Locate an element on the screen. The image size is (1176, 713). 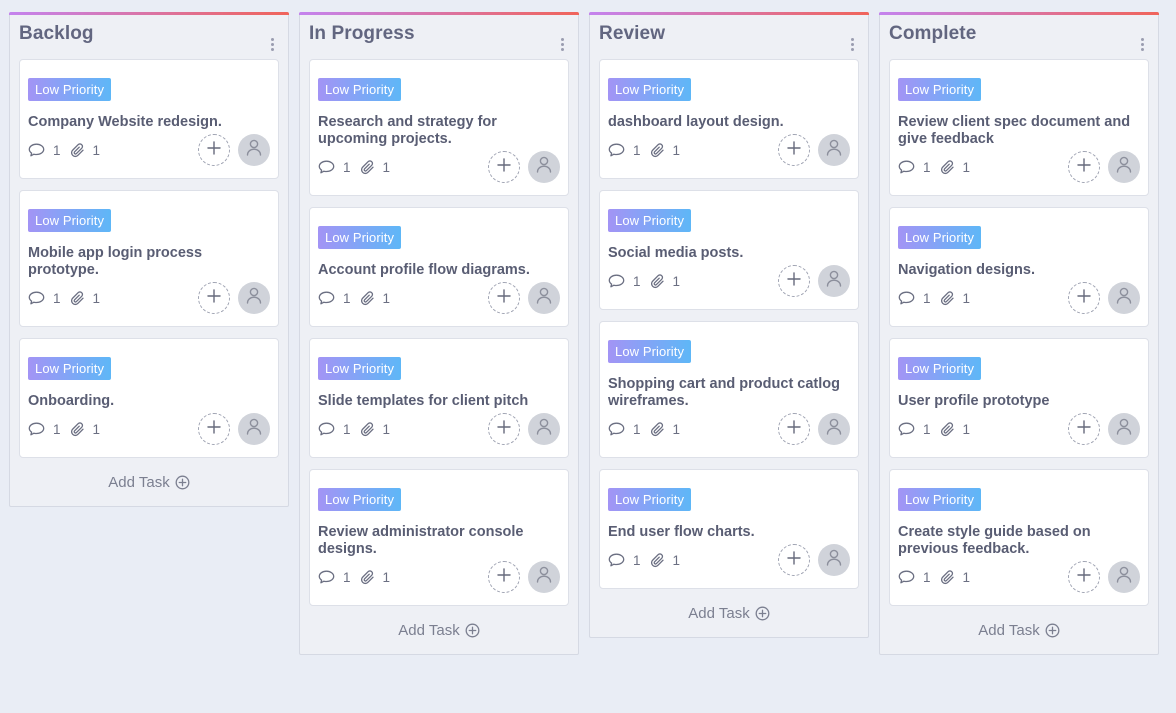
task-card: Low Priority End user flow charts. 1 1 is located at coordinates (729, 529).